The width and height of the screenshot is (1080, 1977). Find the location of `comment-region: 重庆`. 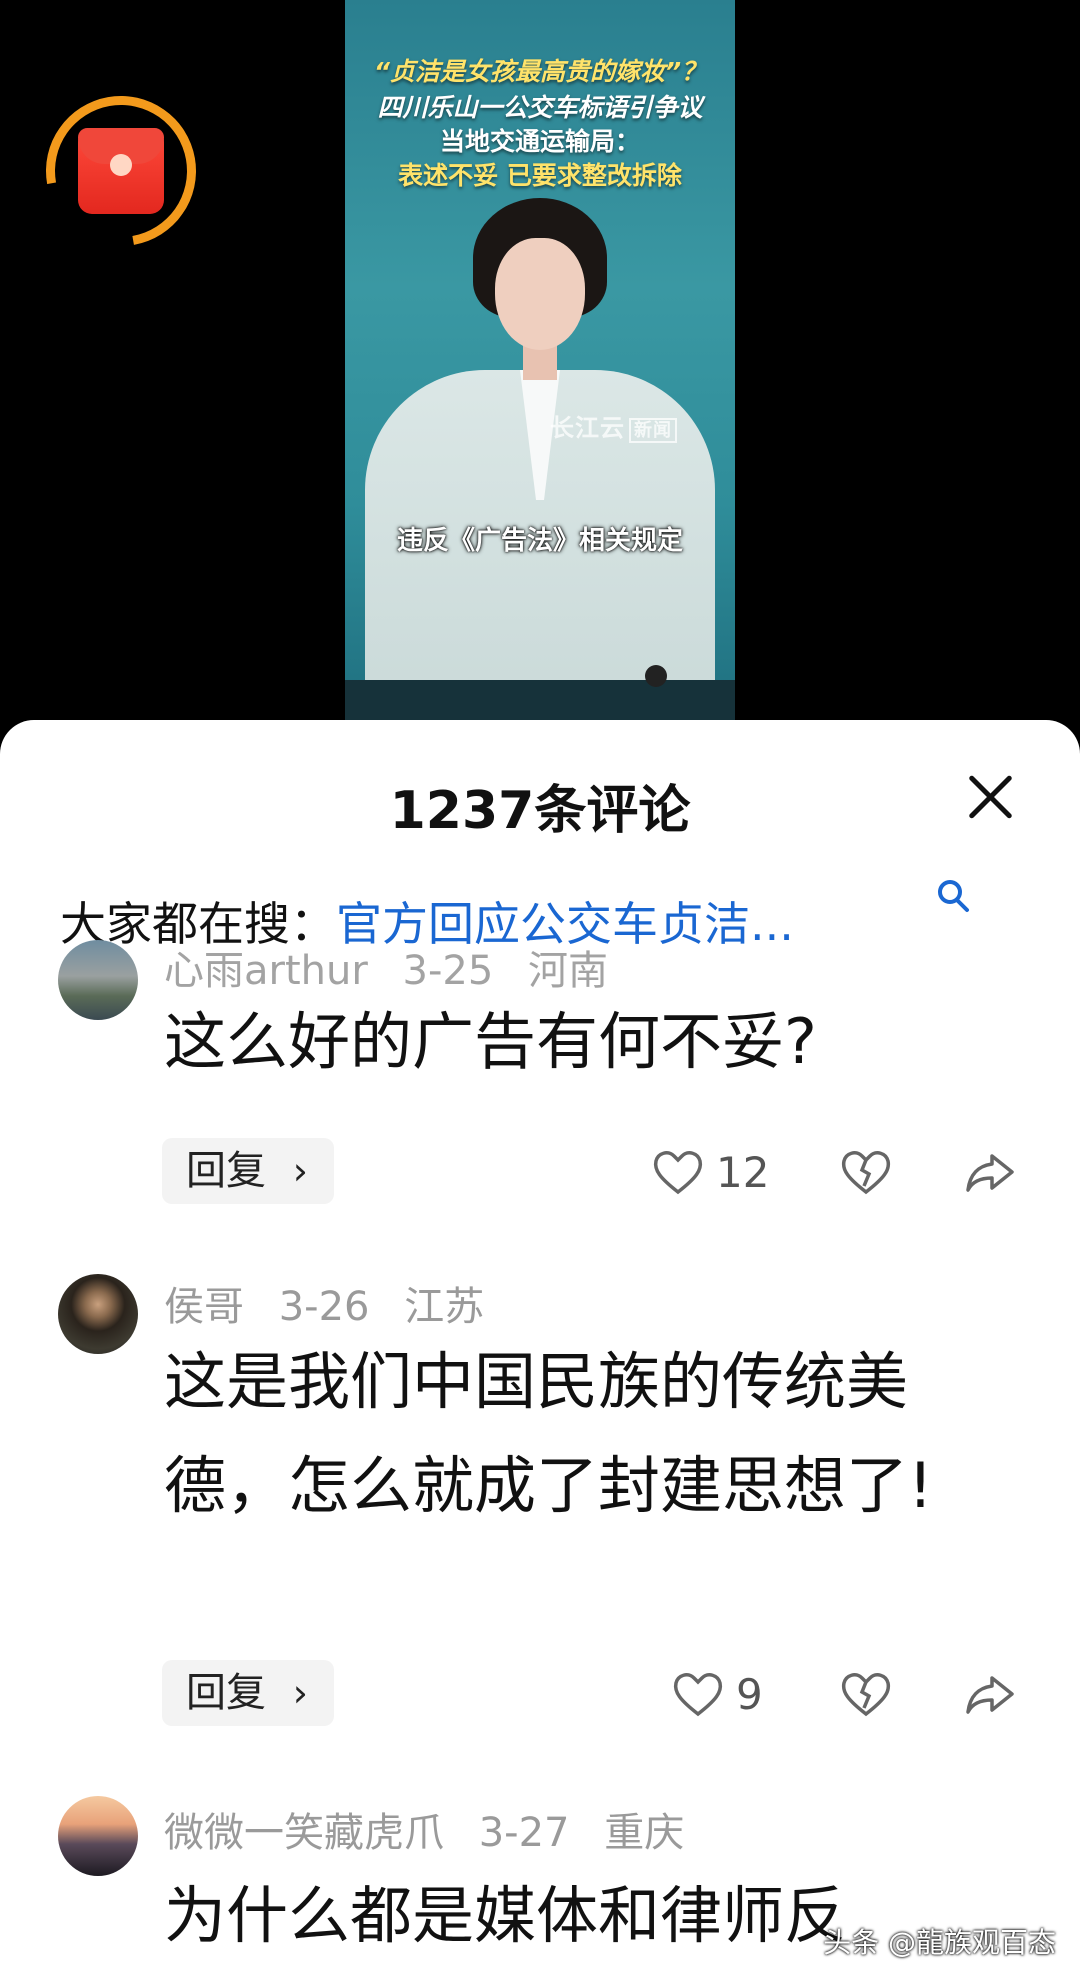

comment-region: 重庆 is located at coordinates (644, 1833).